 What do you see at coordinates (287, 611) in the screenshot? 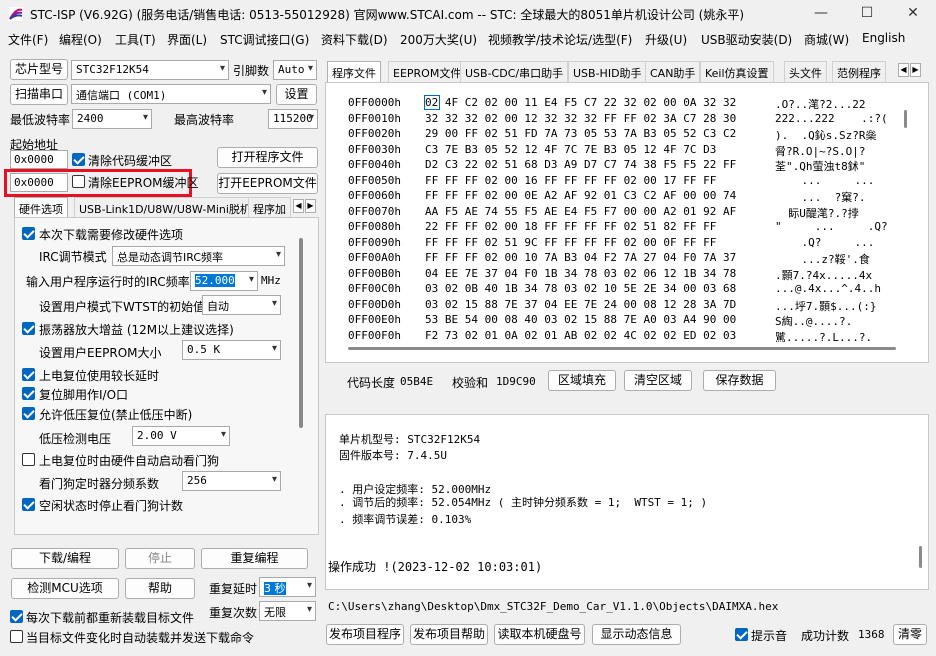
I see `repeat-count-select: 无限 ▾` at bounding box center [287, 611].